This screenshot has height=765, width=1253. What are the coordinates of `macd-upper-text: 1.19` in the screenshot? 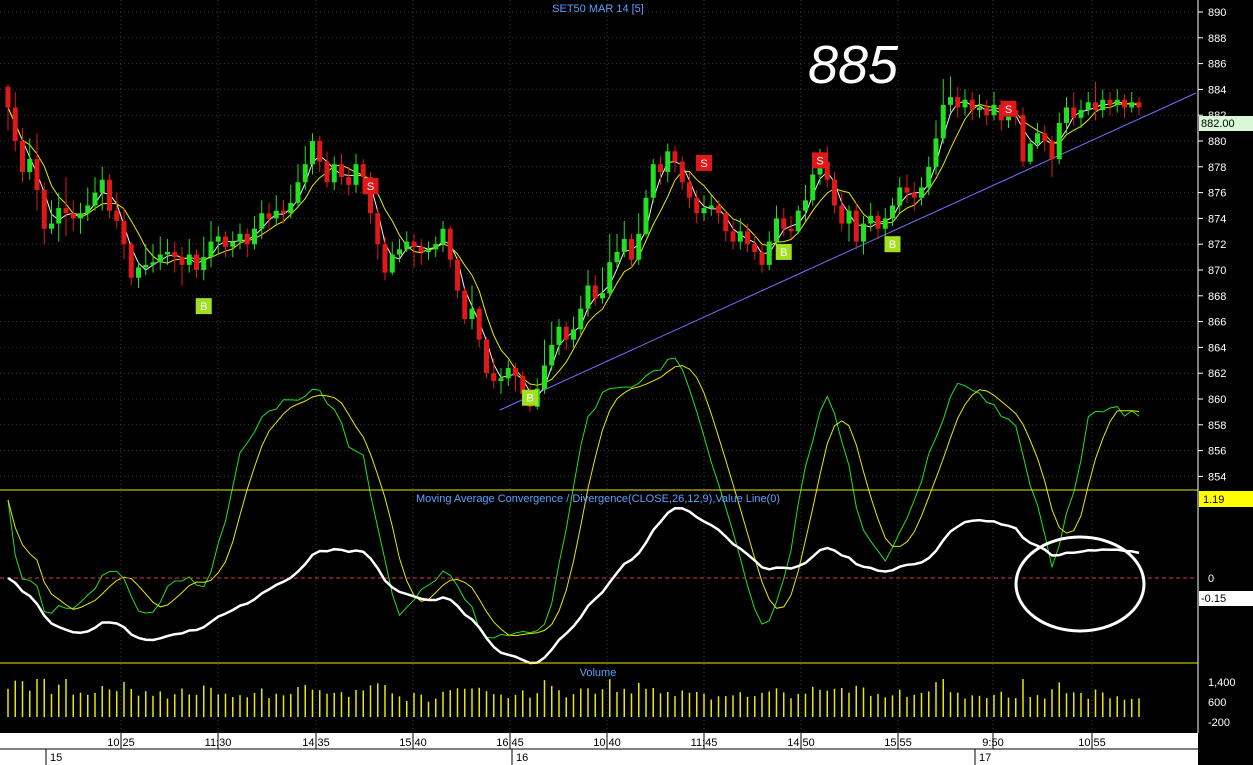 It's located at (1213, 500).